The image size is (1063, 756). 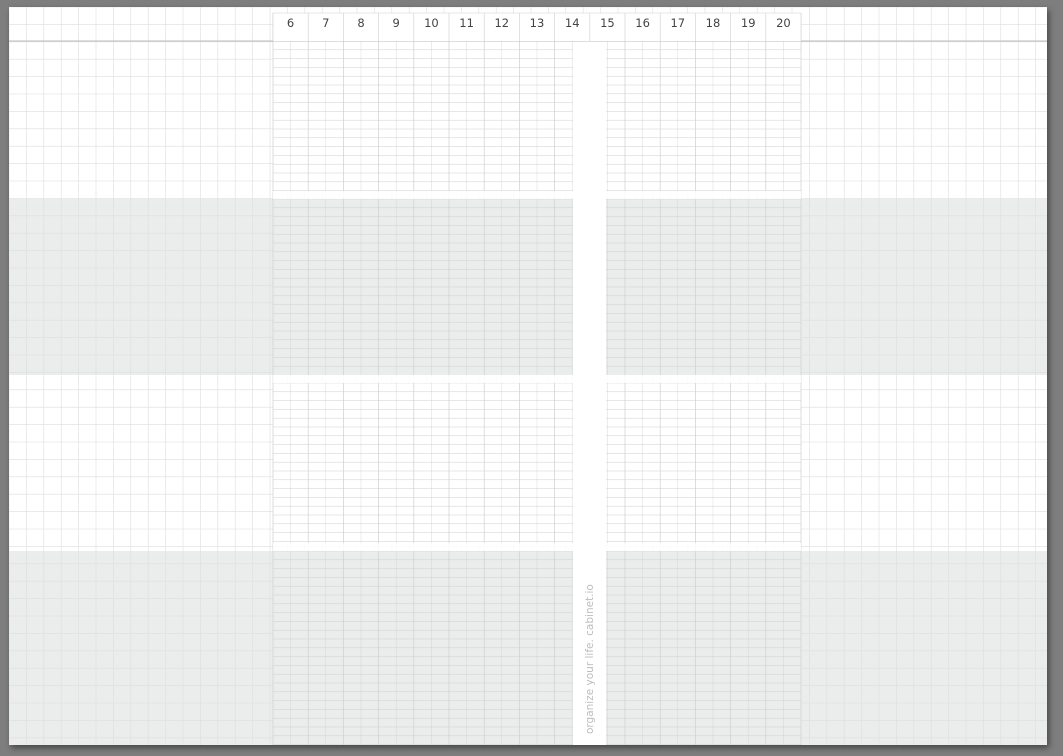 I want to click on hour-label-8: 8, so click(x=360, y=23).